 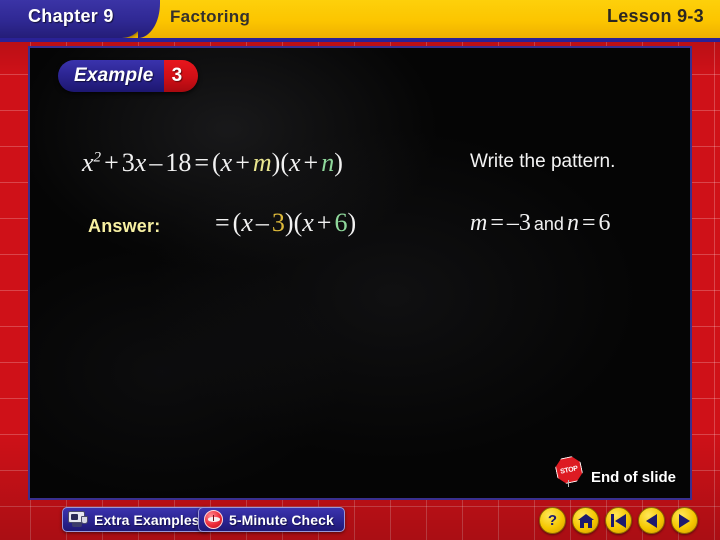 I want to click on help-button: ?, so click(x=552, y=520).